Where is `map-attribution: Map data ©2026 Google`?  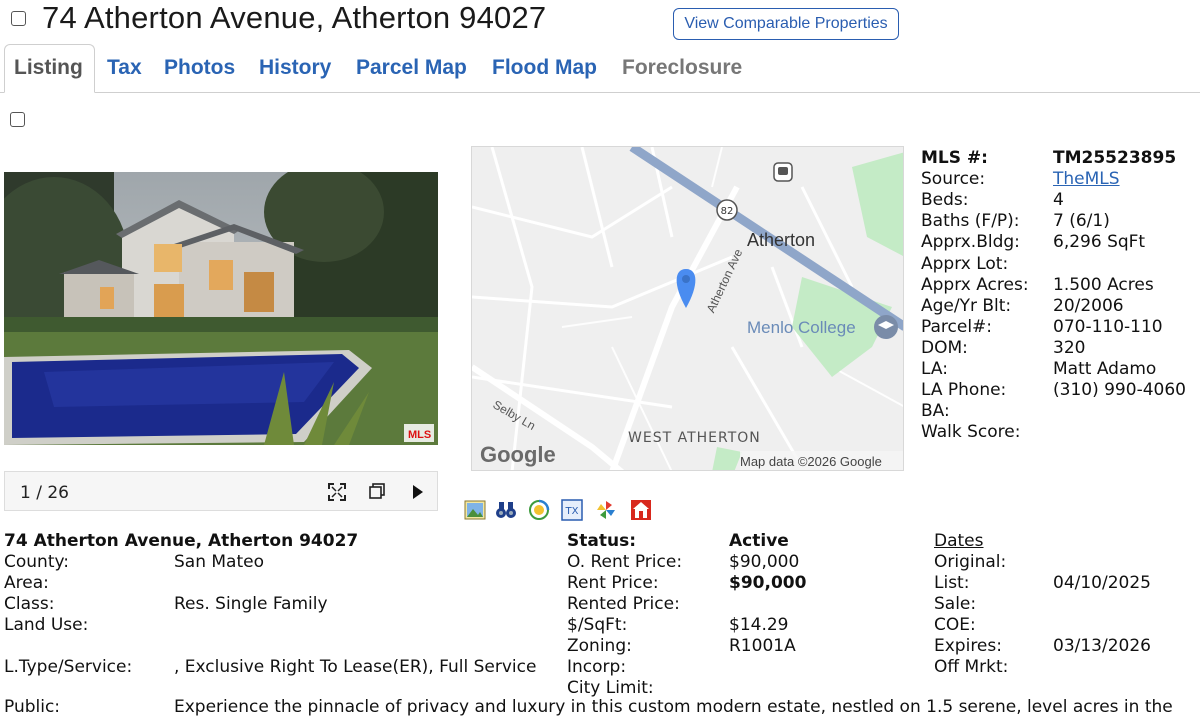
map-attribution: Map data ©2026 Google is located at coordinates (811, 461).